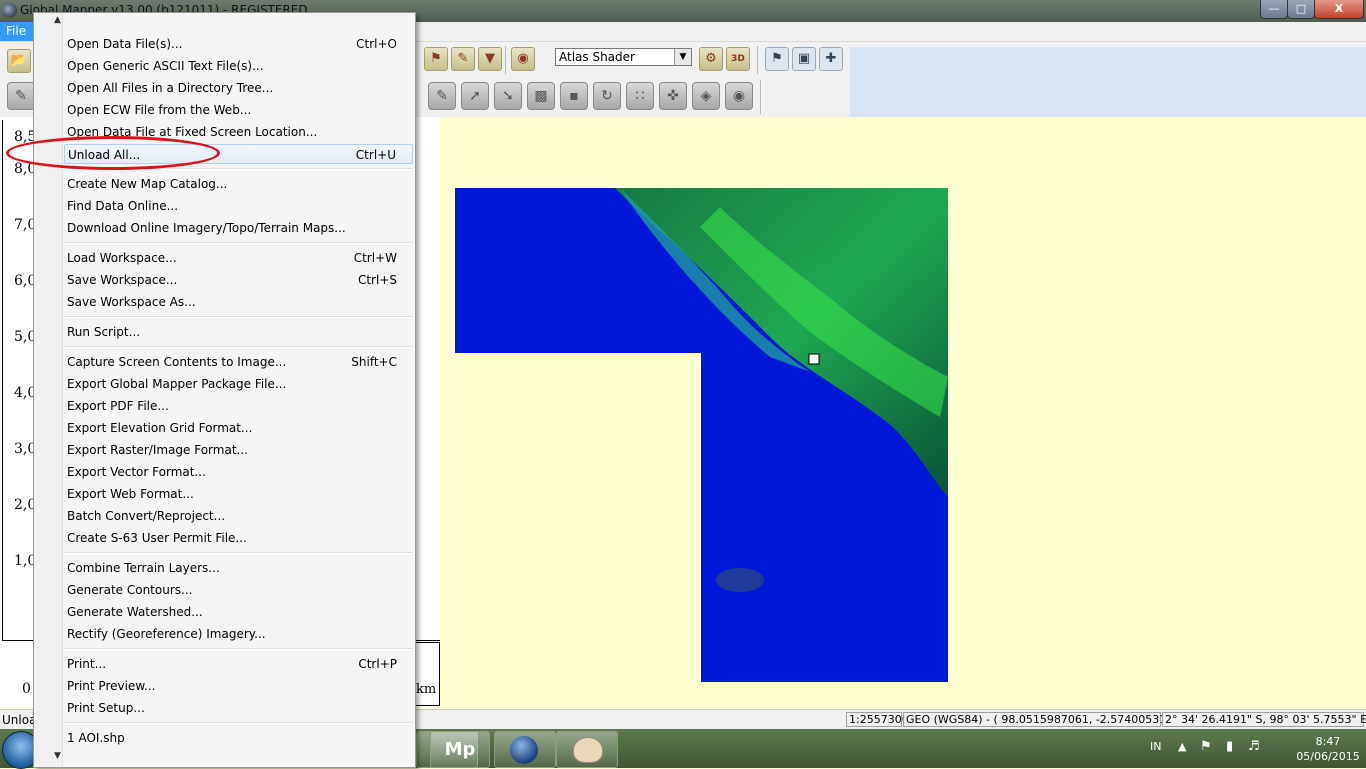  I want to click on menu-item-save-workspace: Save Workspace... Ctrl+S, so click(238, 280).